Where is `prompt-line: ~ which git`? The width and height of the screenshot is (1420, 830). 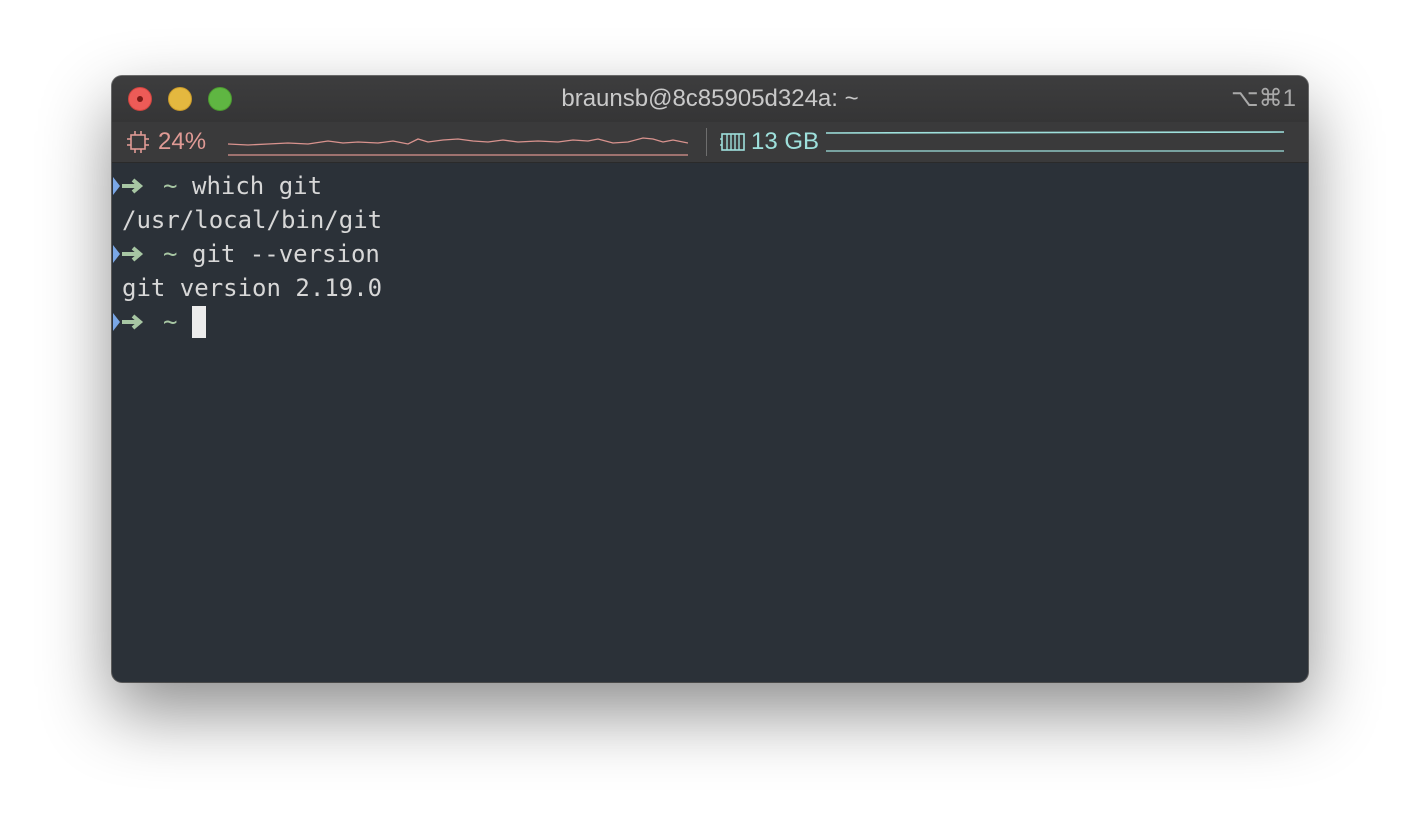
prompt-line: ~ which git is located at coordinates (710, 186).